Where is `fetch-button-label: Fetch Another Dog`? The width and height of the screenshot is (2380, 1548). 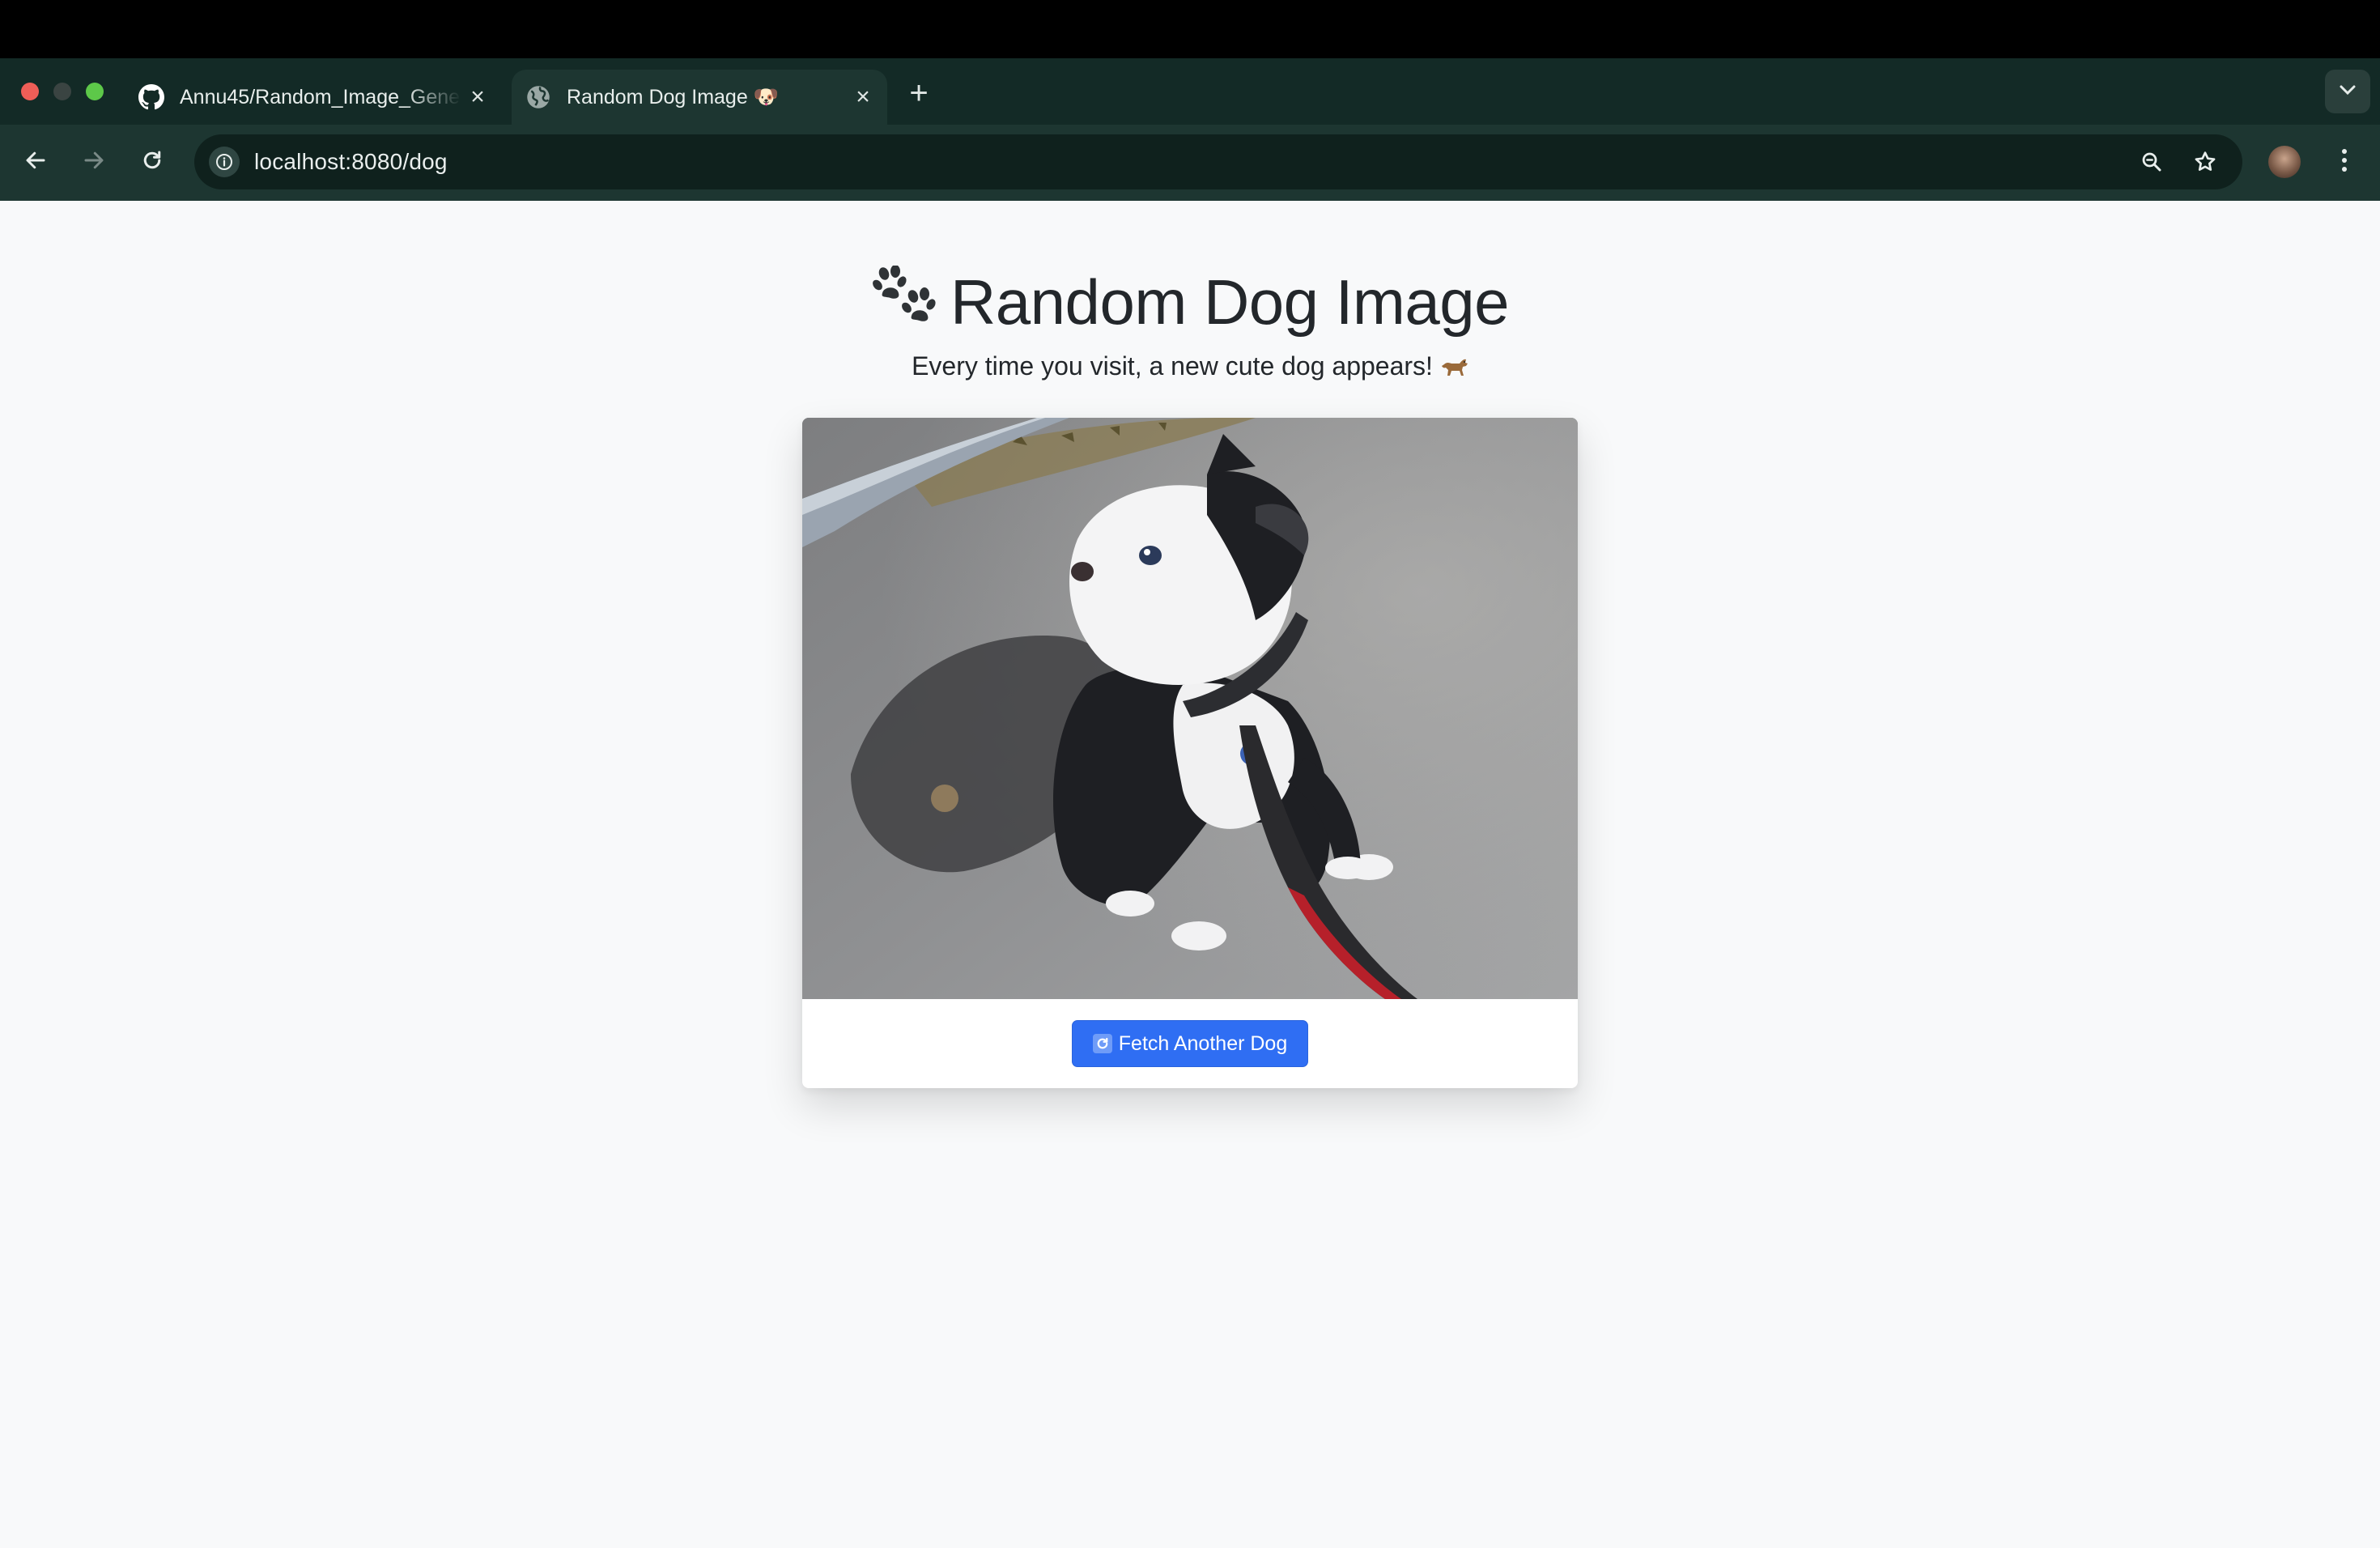
fetch-button-label: Fetch Another Dog is located at coordinates (1203, 1043).